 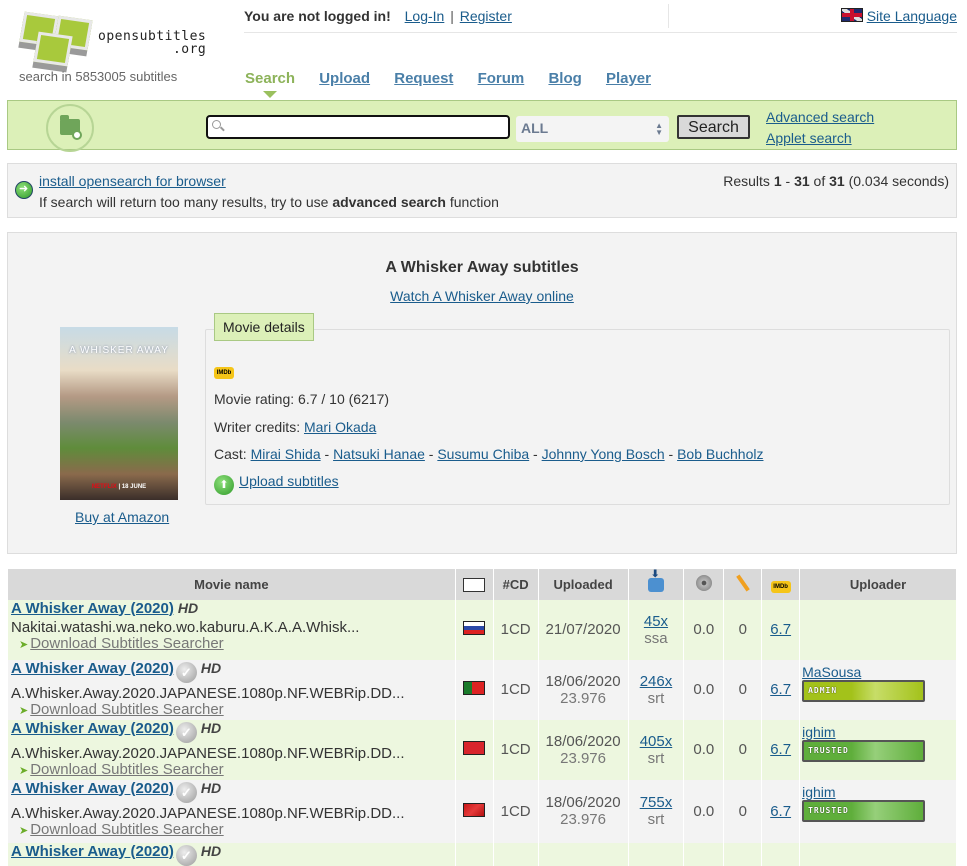 What do you see at coordinates (482, 296) in the screenshot?
I see `watch-online-link: Watch A Whisker Away online` at bounding box center [482, 296].